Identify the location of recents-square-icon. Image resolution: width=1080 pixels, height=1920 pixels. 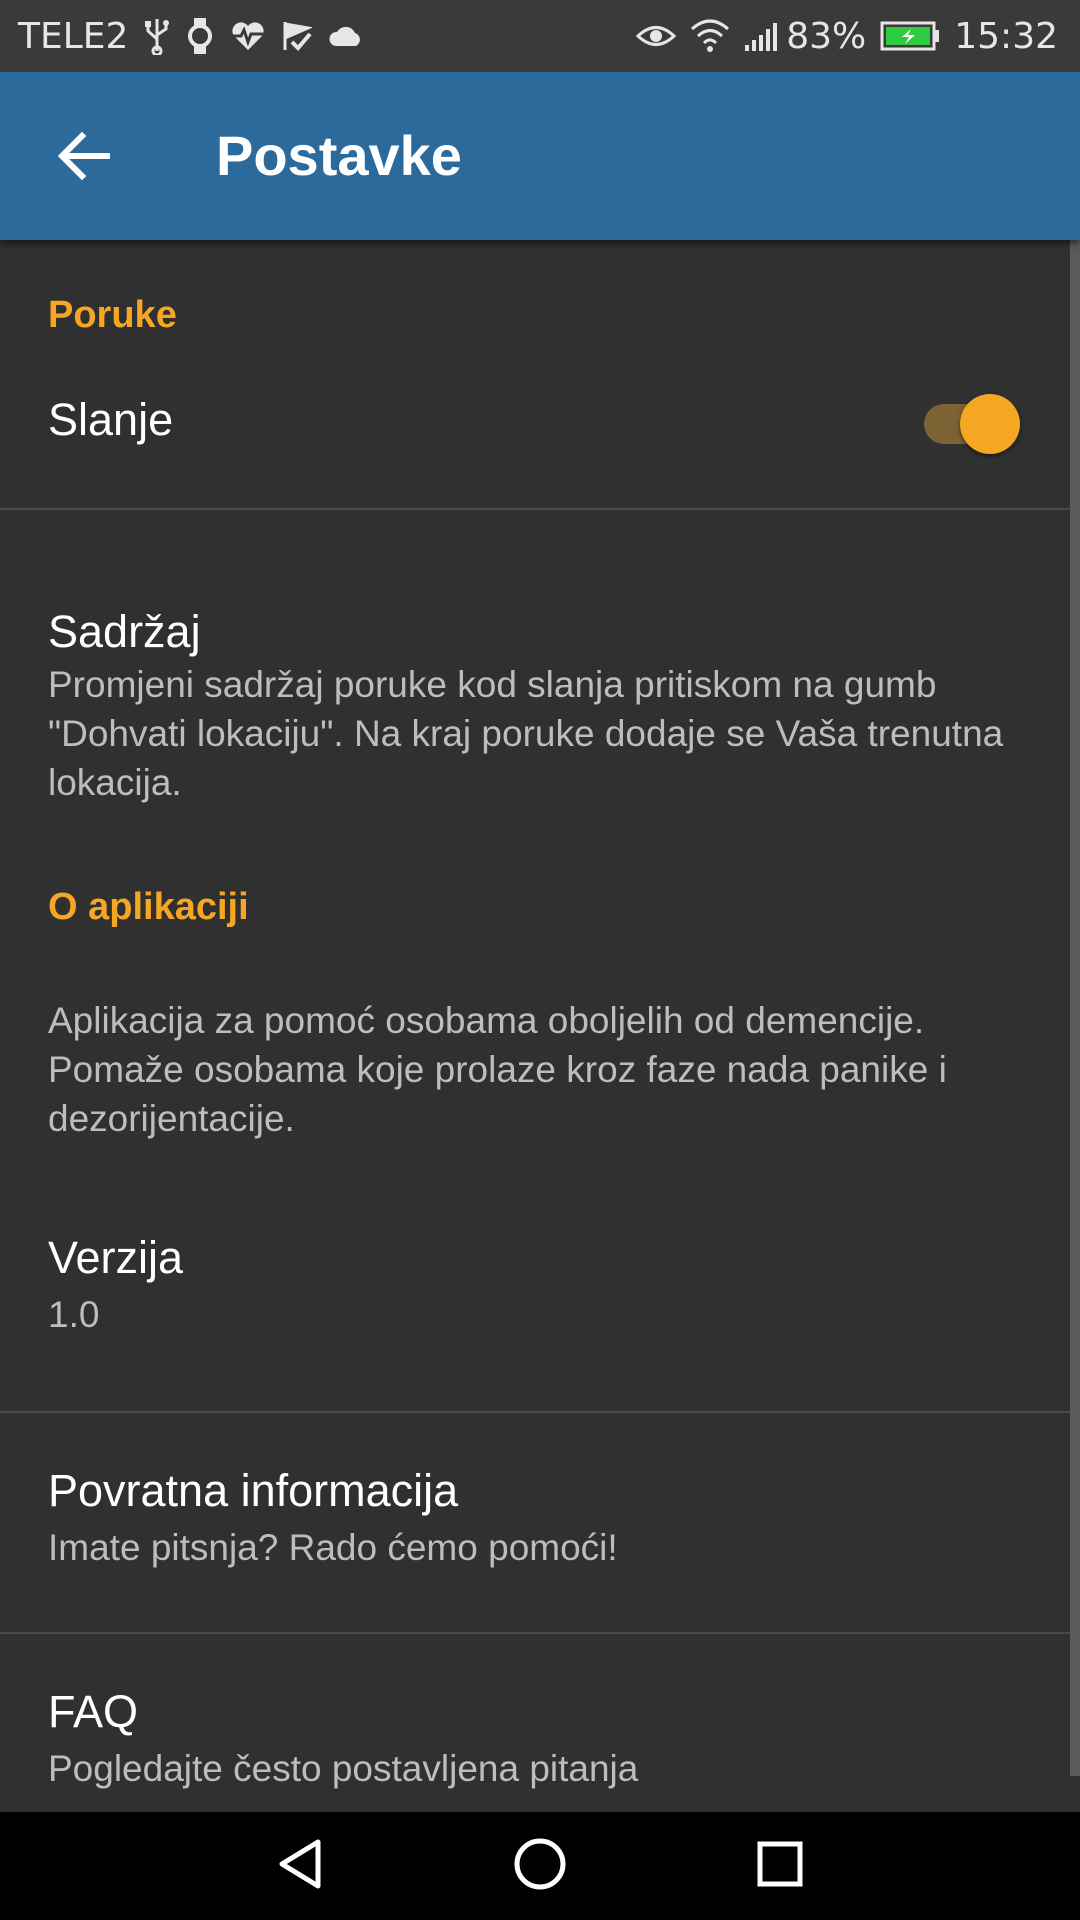
(780, 1866).